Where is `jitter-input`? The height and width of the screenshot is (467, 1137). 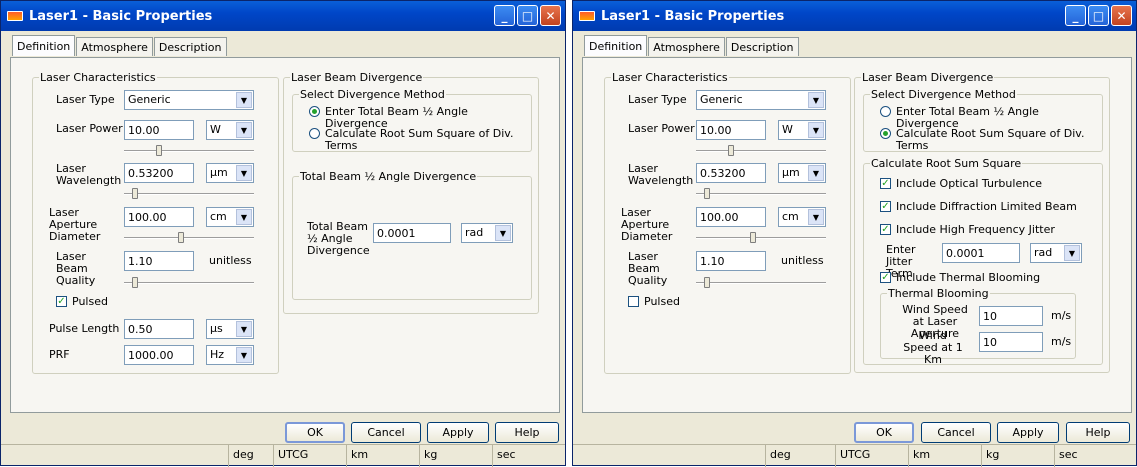 jitter-input is located at coordinates (981, 253).